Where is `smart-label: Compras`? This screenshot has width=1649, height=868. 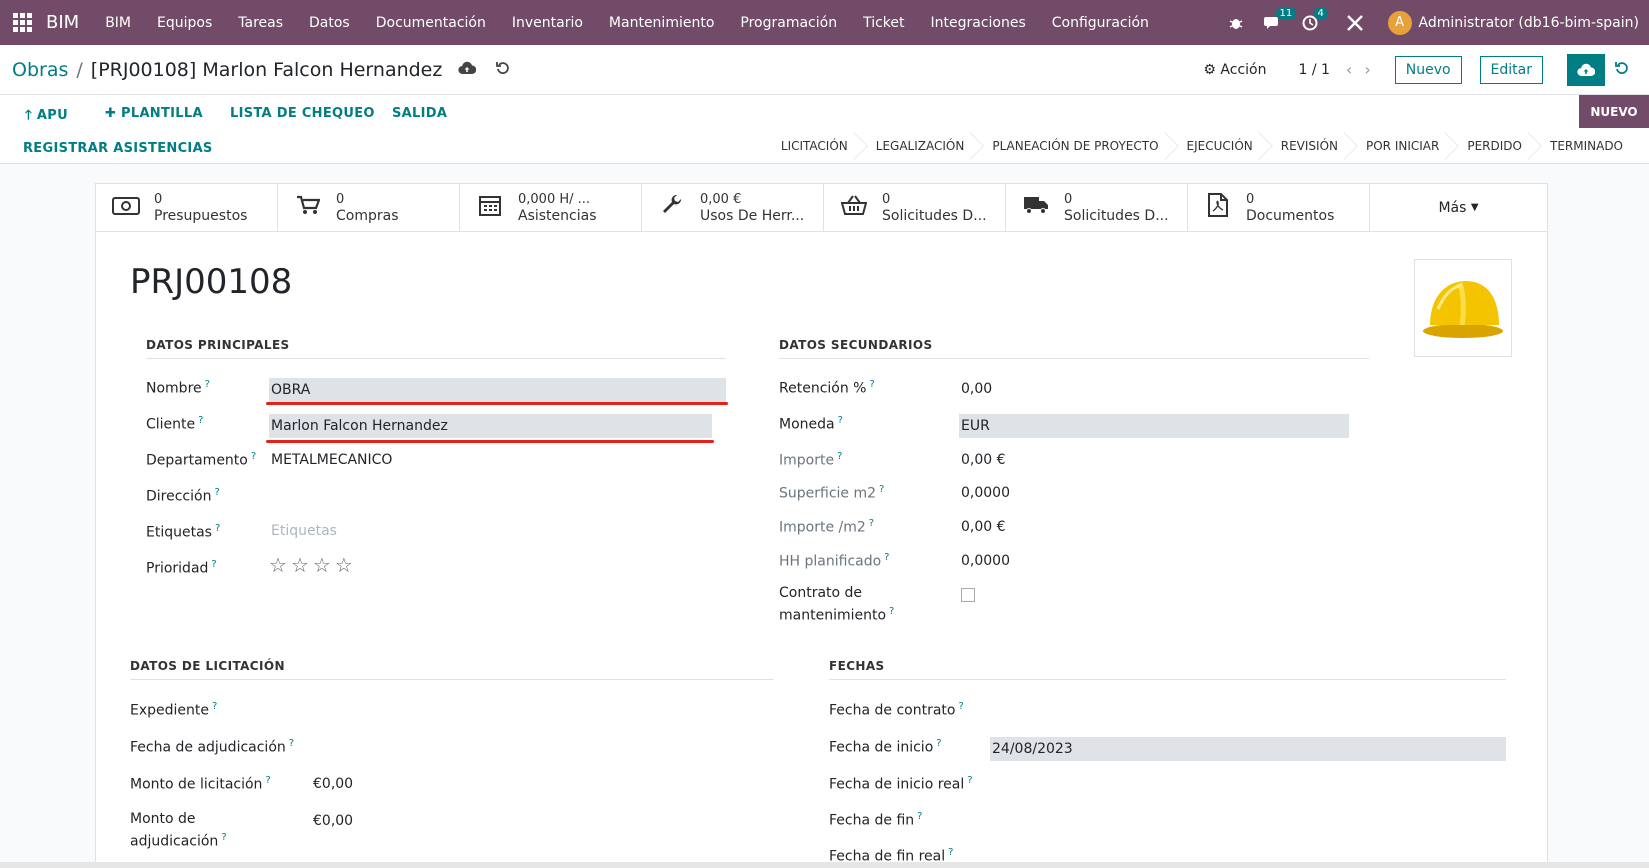
smart-label: Compras is located at coordinates (367, 215).